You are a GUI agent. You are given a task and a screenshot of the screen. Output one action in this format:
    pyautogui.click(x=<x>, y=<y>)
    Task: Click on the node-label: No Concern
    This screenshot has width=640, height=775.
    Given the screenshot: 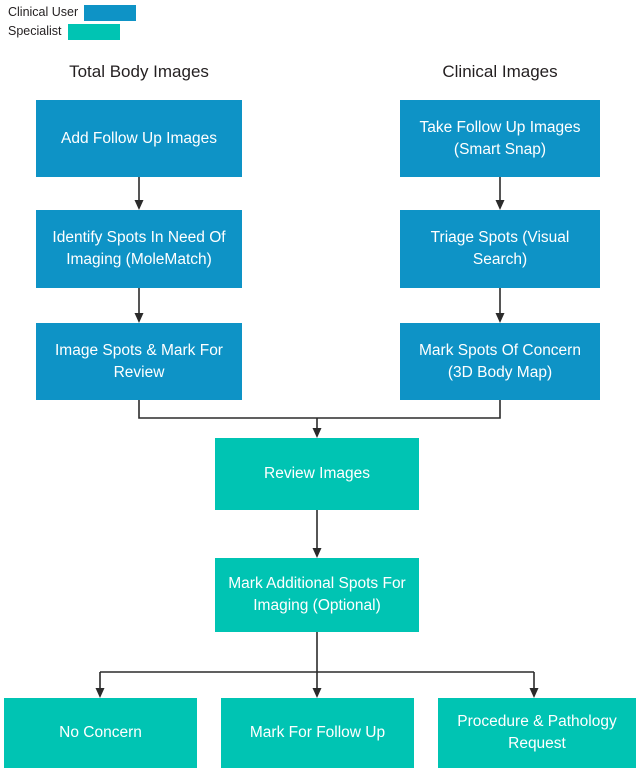 What is the action you would take?
    pyautogui.click(x=100, y=732)
    